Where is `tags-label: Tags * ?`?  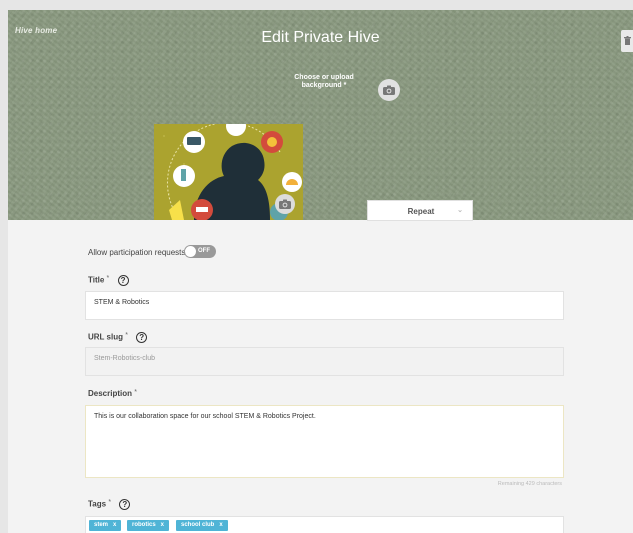 tags-label: Tags * ? is located at coordinates (109, 504).